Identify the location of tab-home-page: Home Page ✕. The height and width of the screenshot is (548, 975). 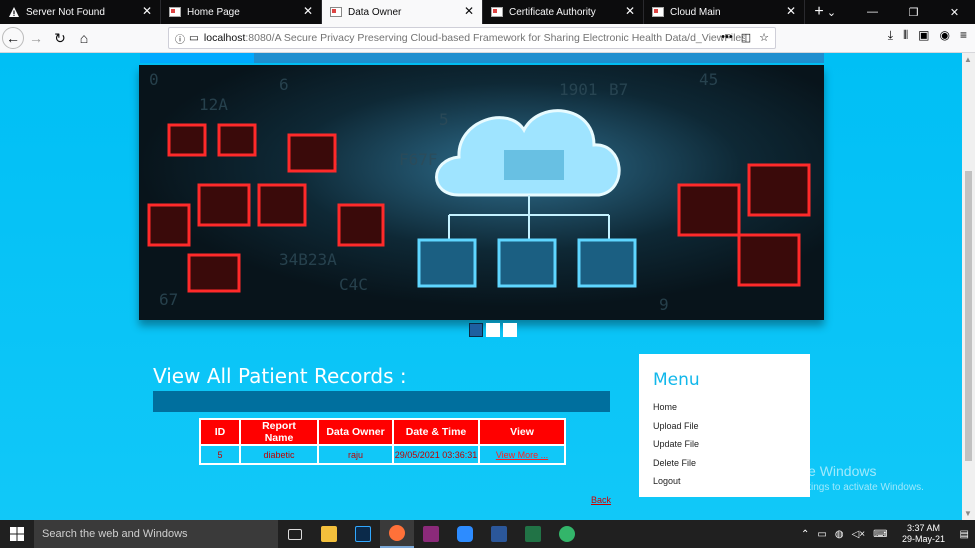
(241, 12).